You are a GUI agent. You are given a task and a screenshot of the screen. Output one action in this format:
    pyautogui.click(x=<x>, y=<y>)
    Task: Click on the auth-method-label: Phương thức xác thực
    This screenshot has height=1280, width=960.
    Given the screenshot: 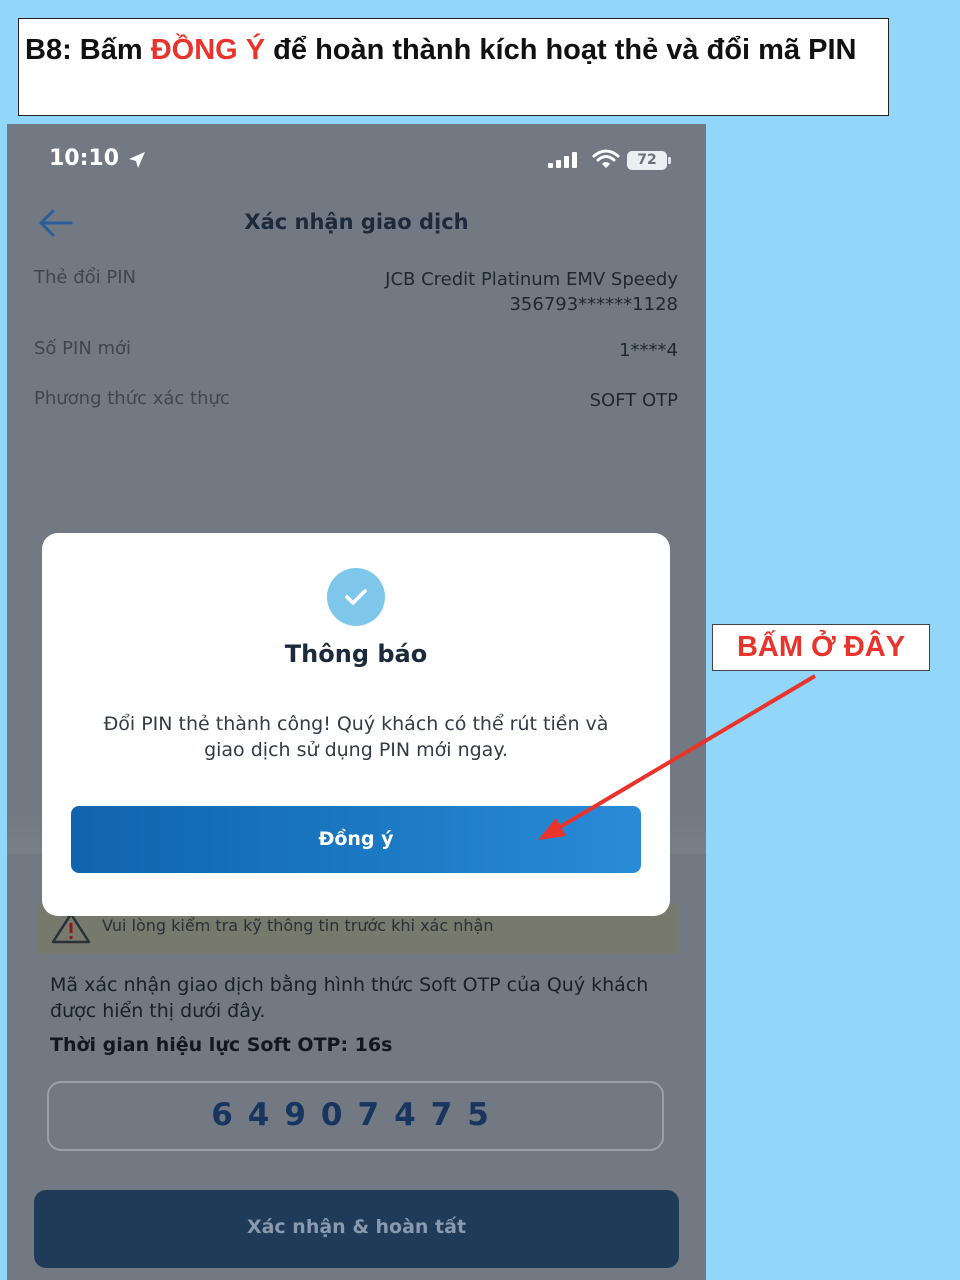 What is the action you would take?
    pyautogui.click(x=132, y=398)
    